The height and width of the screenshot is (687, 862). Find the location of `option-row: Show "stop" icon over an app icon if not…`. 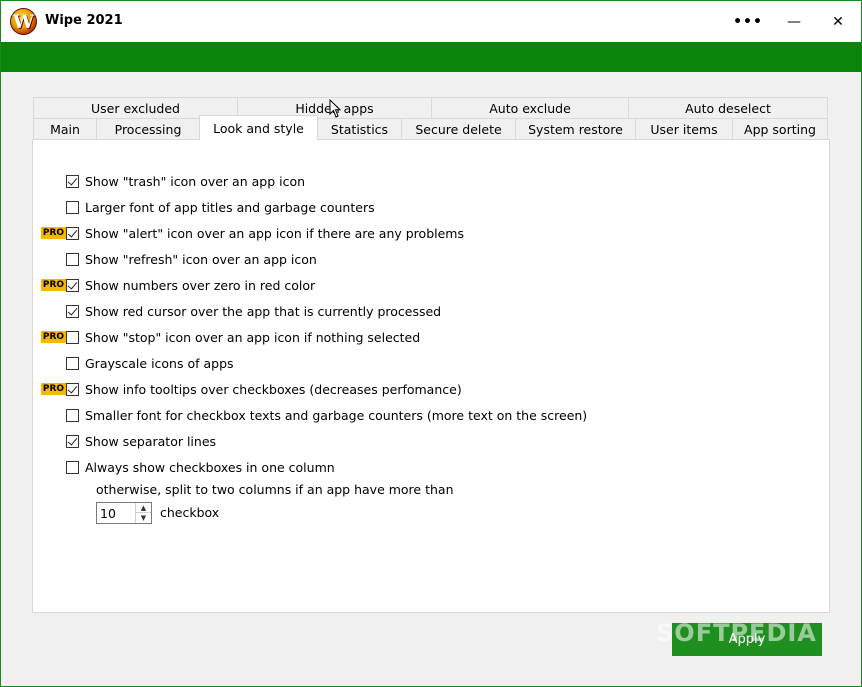

option-row: Show "stop" icon over an app icon if not… is located at coordinates (243, 337).